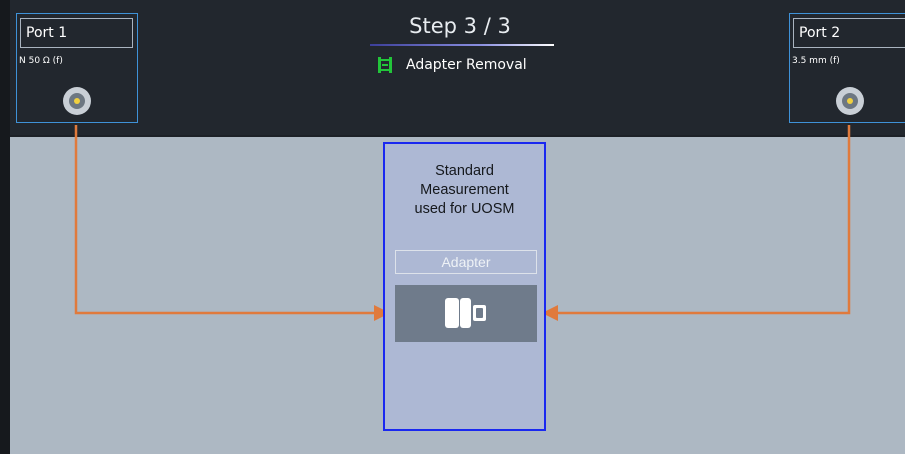 The image size is (905, 454). Describe the element at coordinates (816, 61) in the screenshot. I see `port-2-connector-type: 3.5 mm (f)` at that location.